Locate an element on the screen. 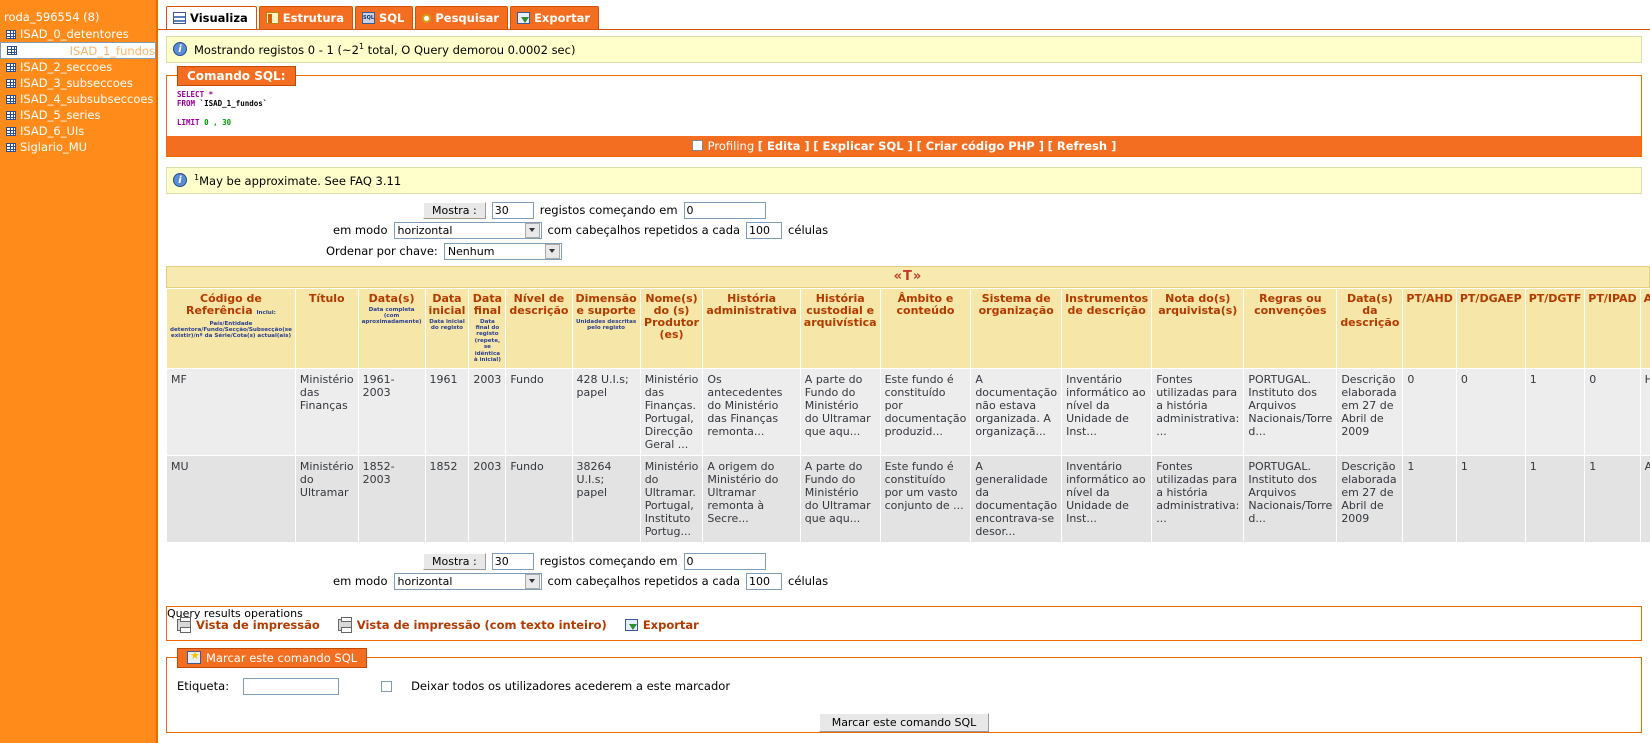 The height and width of the screenshot is (743, 1650). explain-sql-link: [ Explicar SQL ] is located at coordinates (863, 146).